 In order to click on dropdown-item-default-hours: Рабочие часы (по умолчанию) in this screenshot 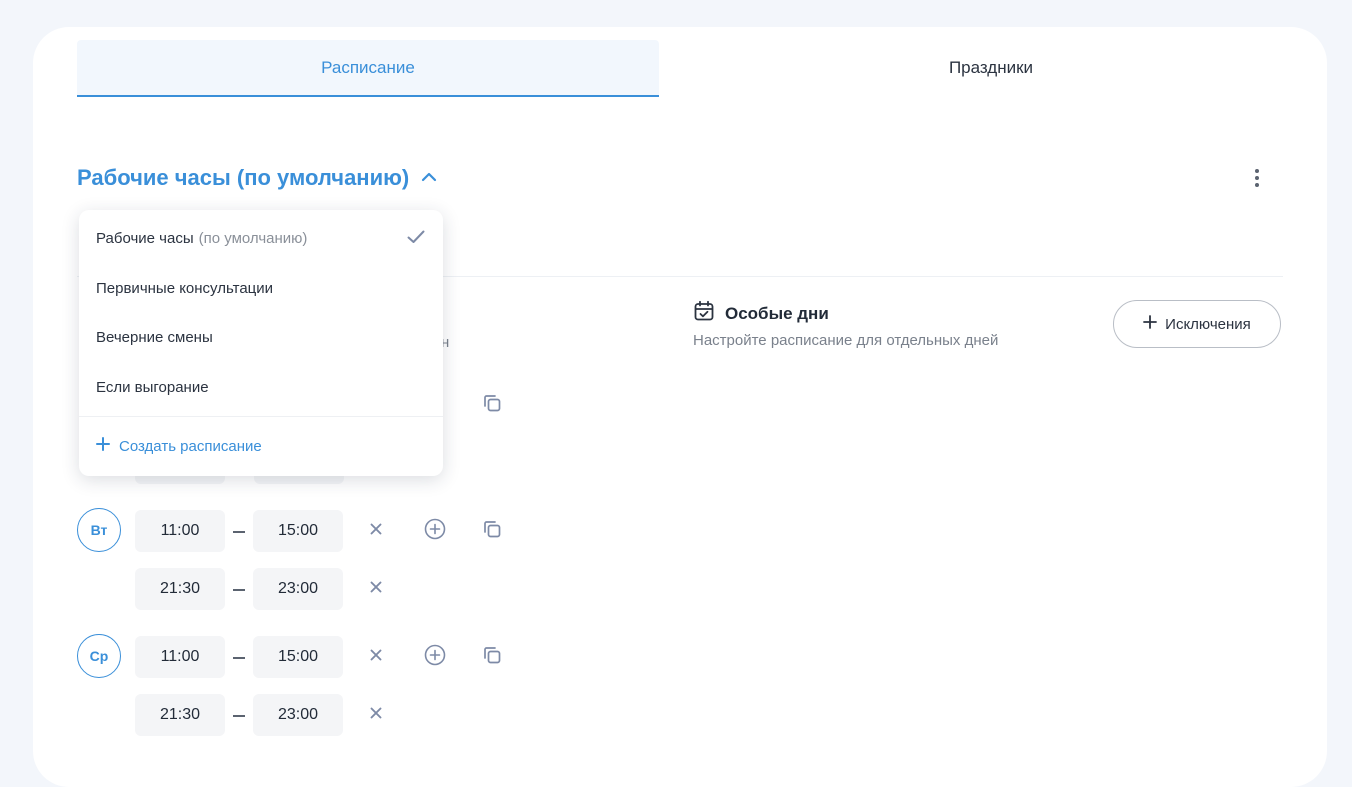, I will do `click(261, 238)`.